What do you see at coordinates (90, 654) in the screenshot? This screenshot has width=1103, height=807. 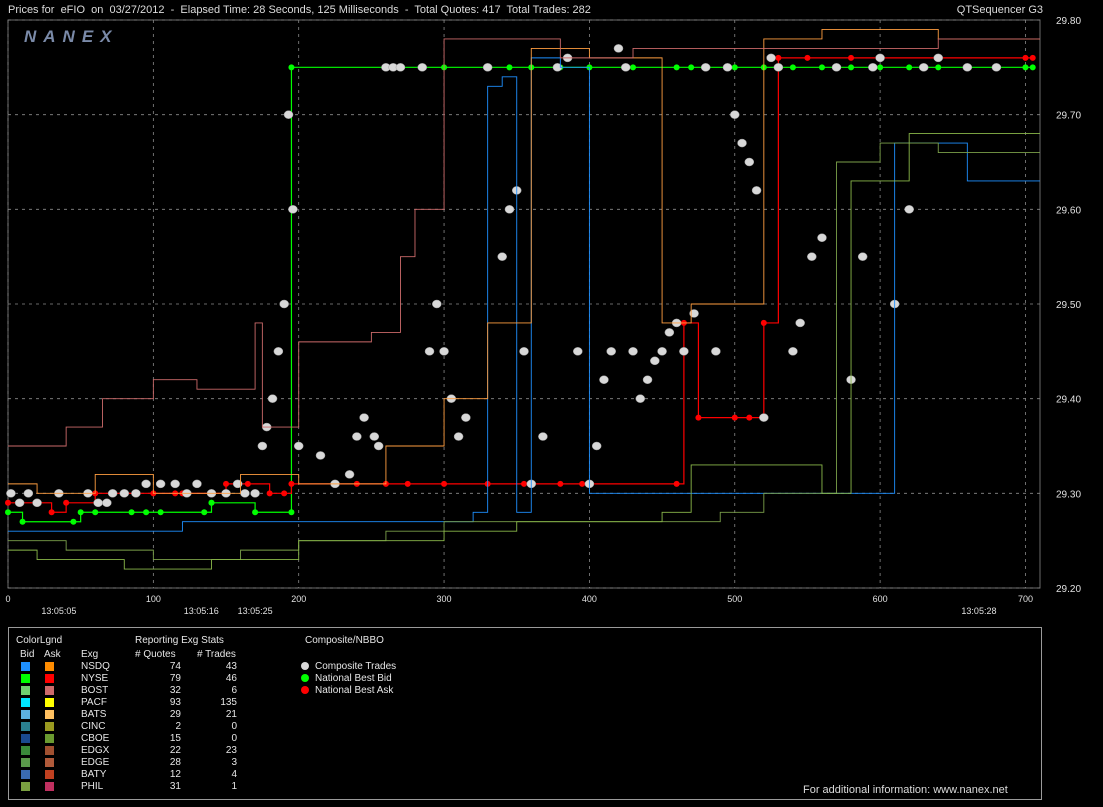 I see `legend-exg-header: Exg` at bounding box center [90, 654].